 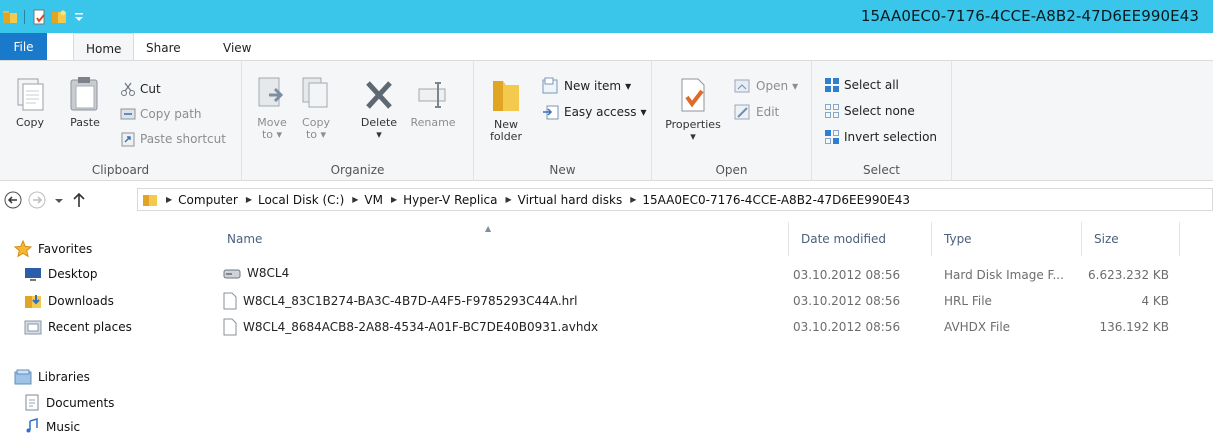 What do you see at coordinates (237, 48) in the screenshot?
I see `tab-view: View` at bounding box center [237, 48].